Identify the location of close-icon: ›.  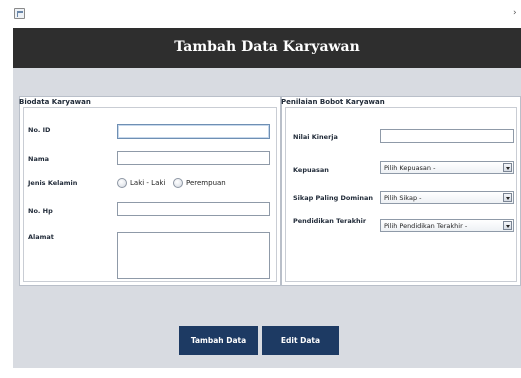
(515, 13).